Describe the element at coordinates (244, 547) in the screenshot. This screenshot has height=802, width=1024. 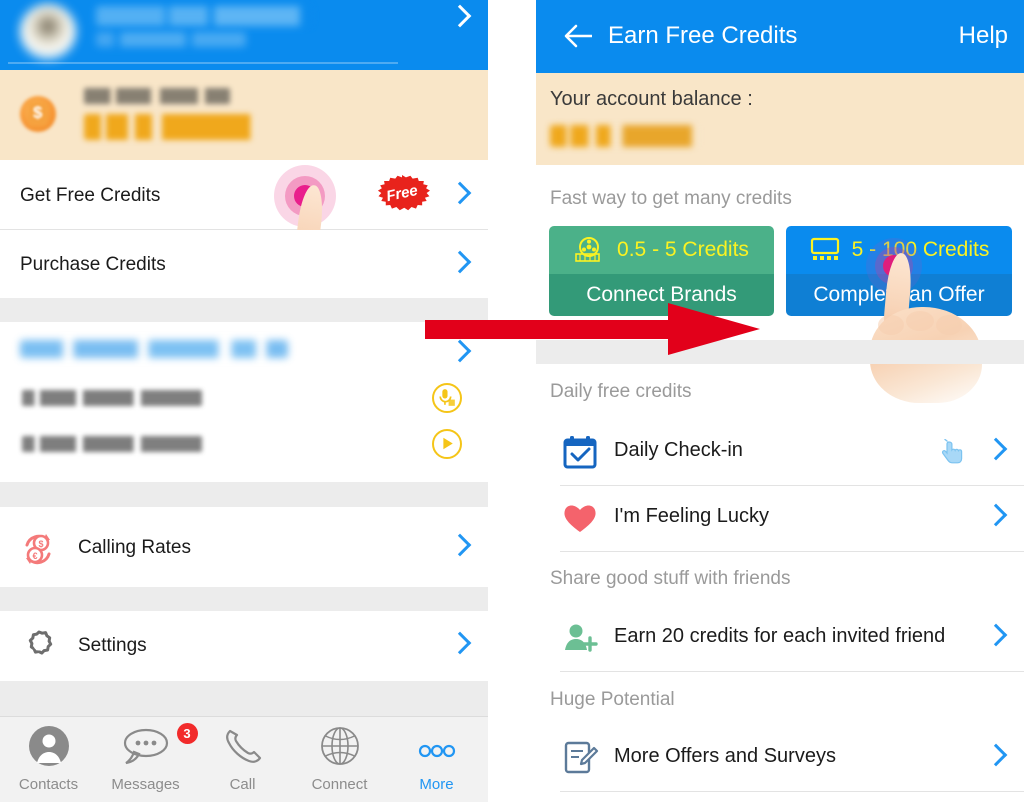
I see `row-calling-rates: $ € Calling Rates` at that location.